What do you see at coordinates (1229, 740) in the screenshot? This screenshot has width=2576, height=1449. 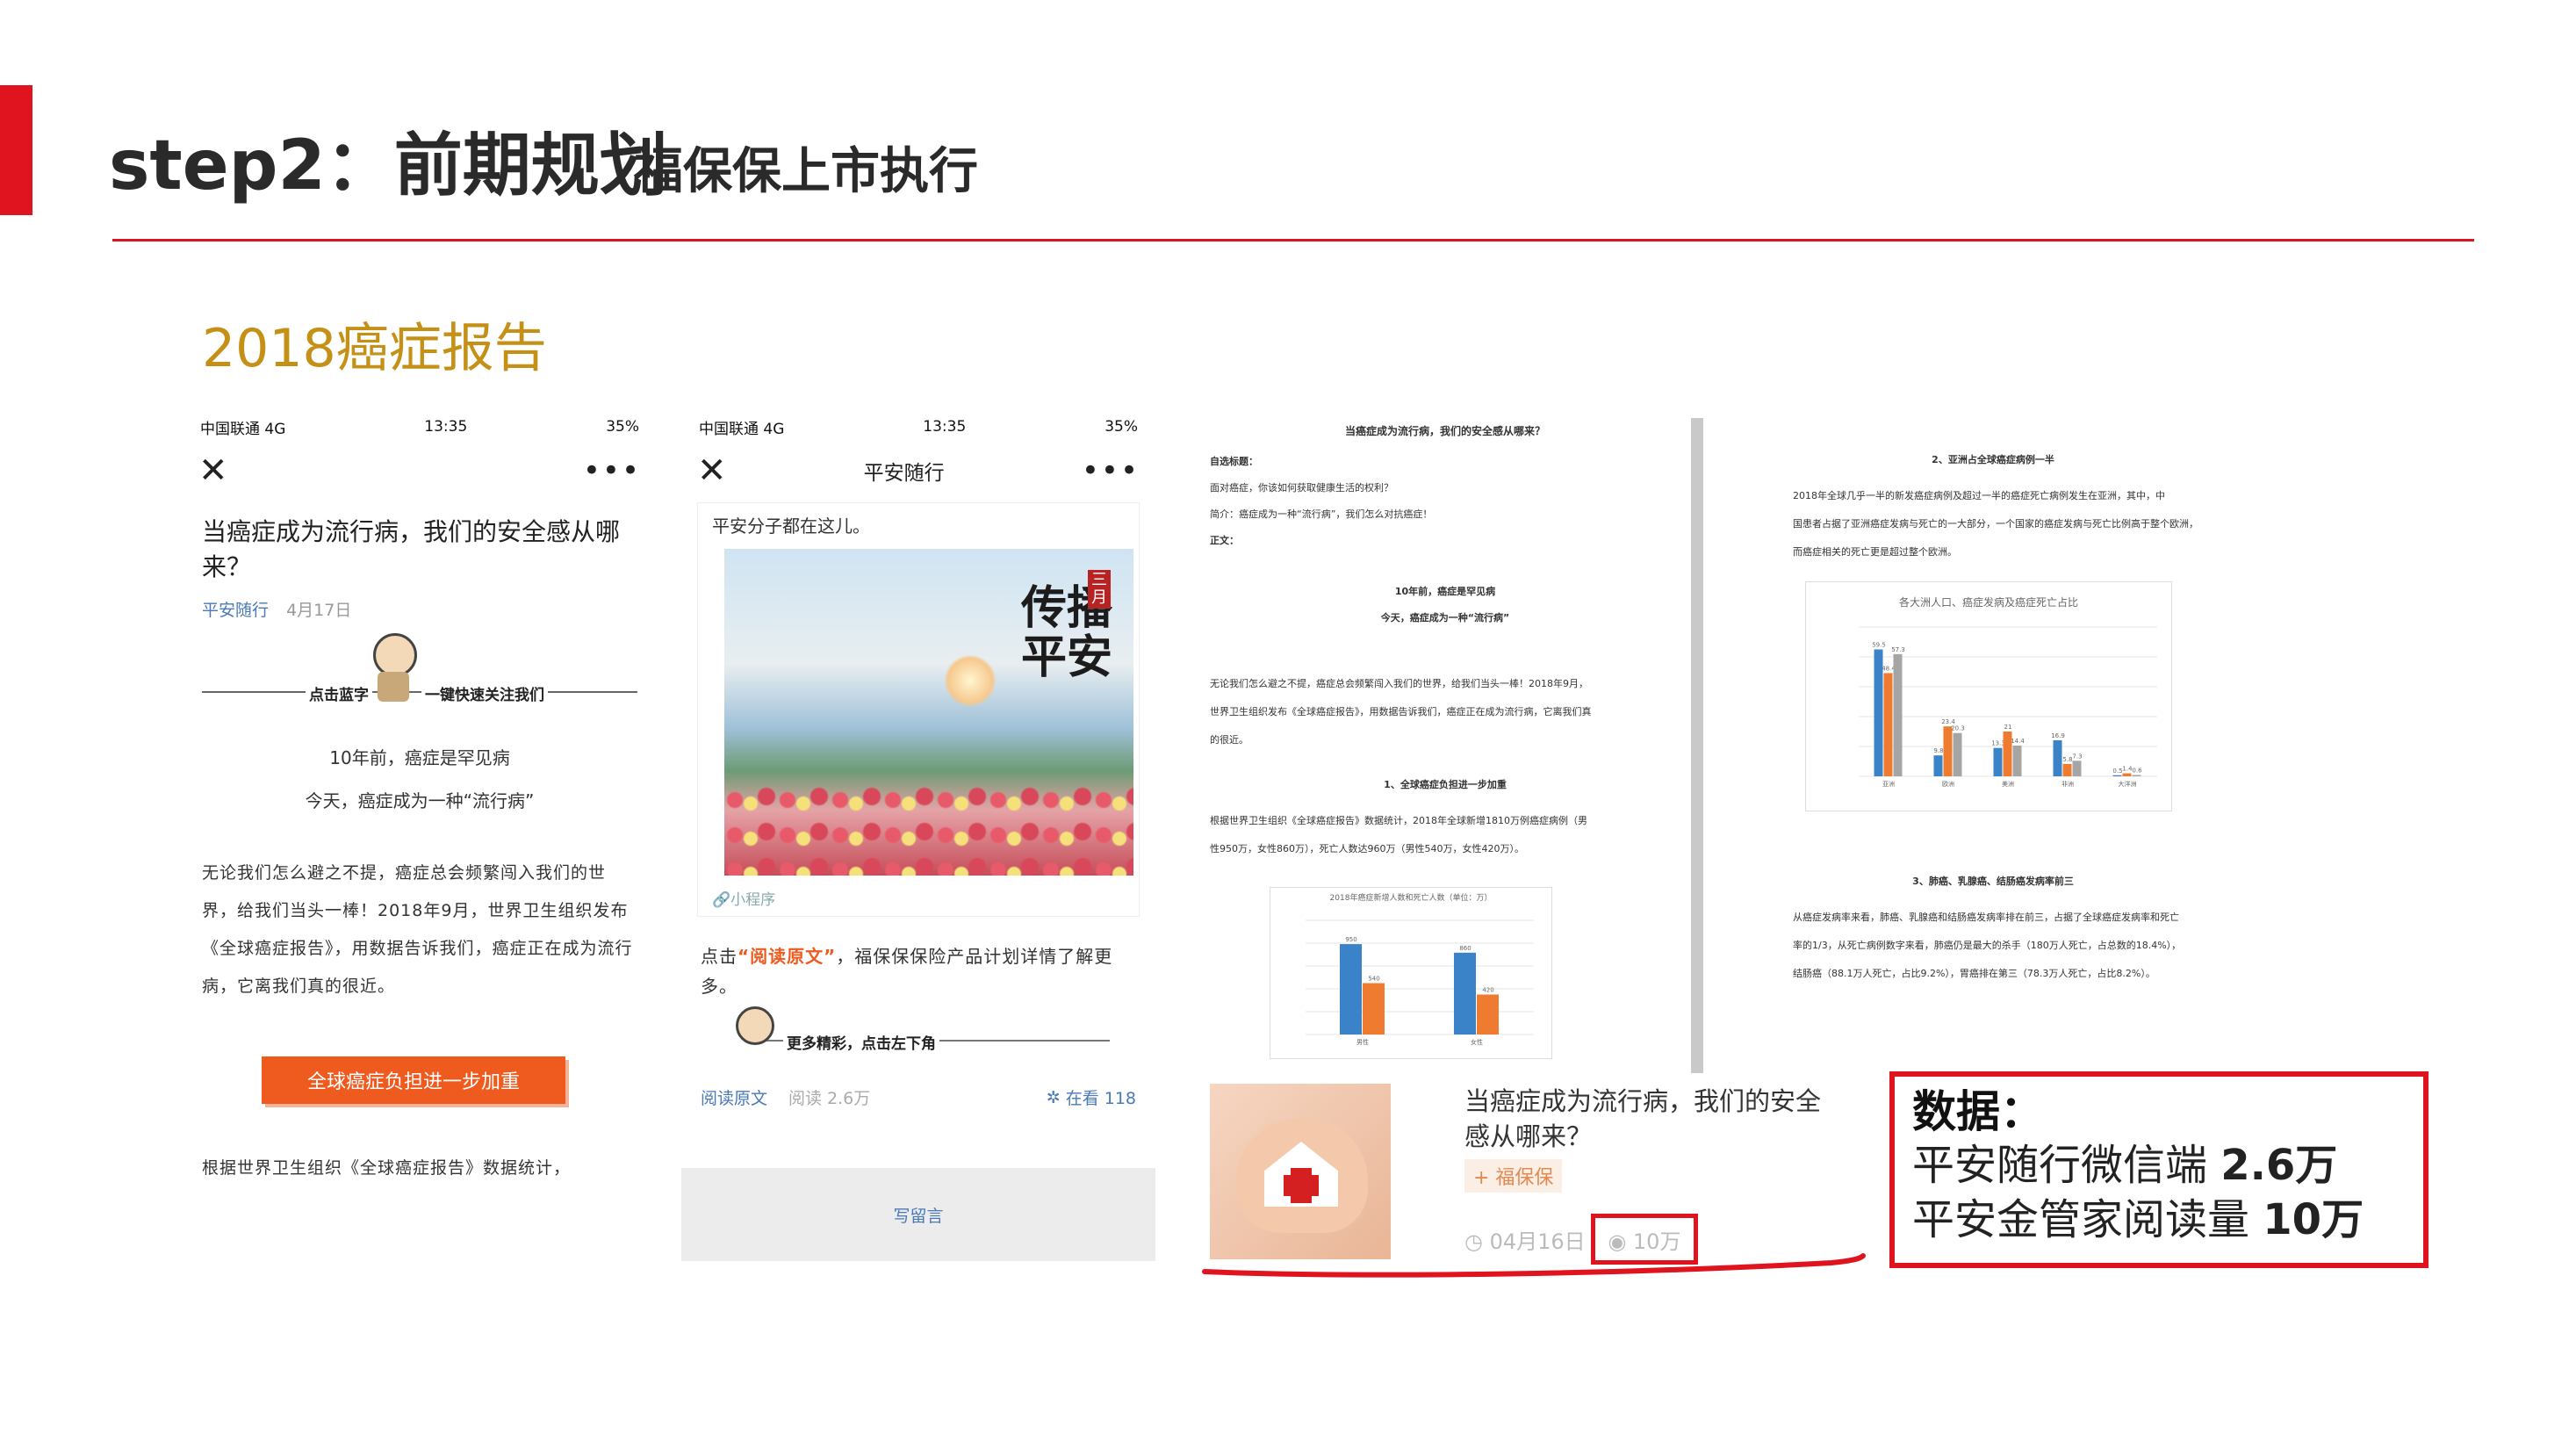 I see `doc-para-line: 的很近。` at bounding box center [1229, 740].